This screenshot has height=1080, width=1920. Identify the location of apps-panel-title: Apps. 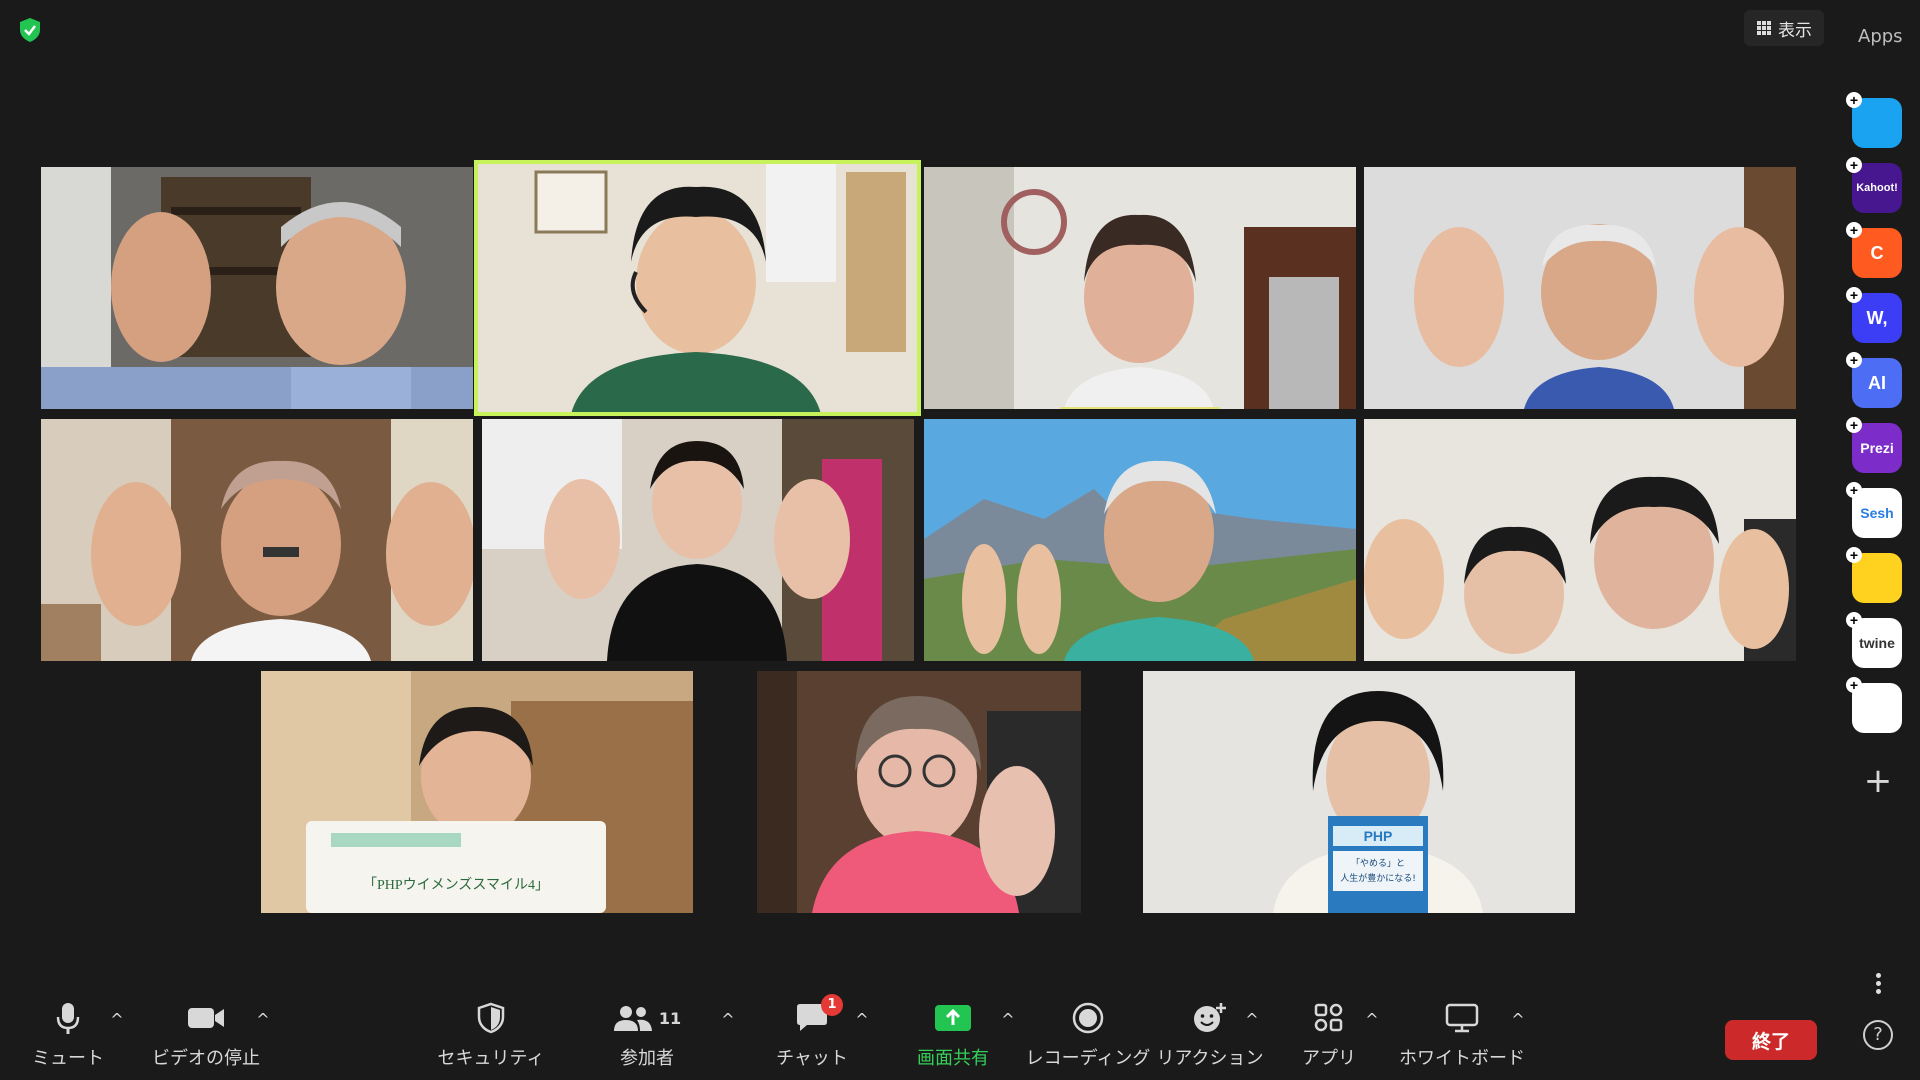
(1880, 36).